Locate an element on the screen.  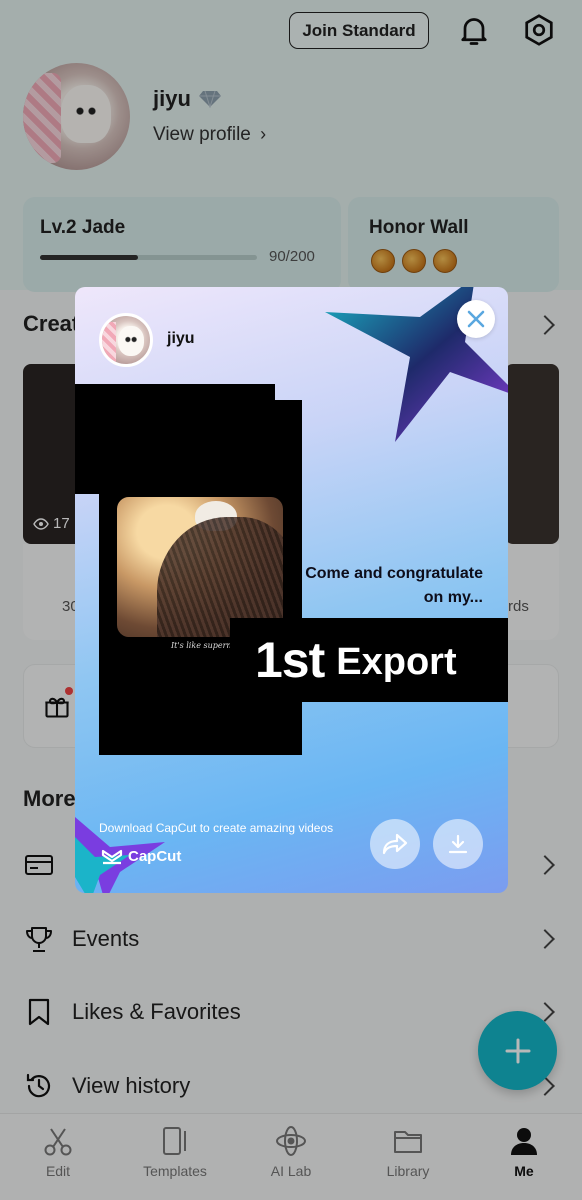
congrats-line: Come and congratulate is located at coordinates (394, 573).